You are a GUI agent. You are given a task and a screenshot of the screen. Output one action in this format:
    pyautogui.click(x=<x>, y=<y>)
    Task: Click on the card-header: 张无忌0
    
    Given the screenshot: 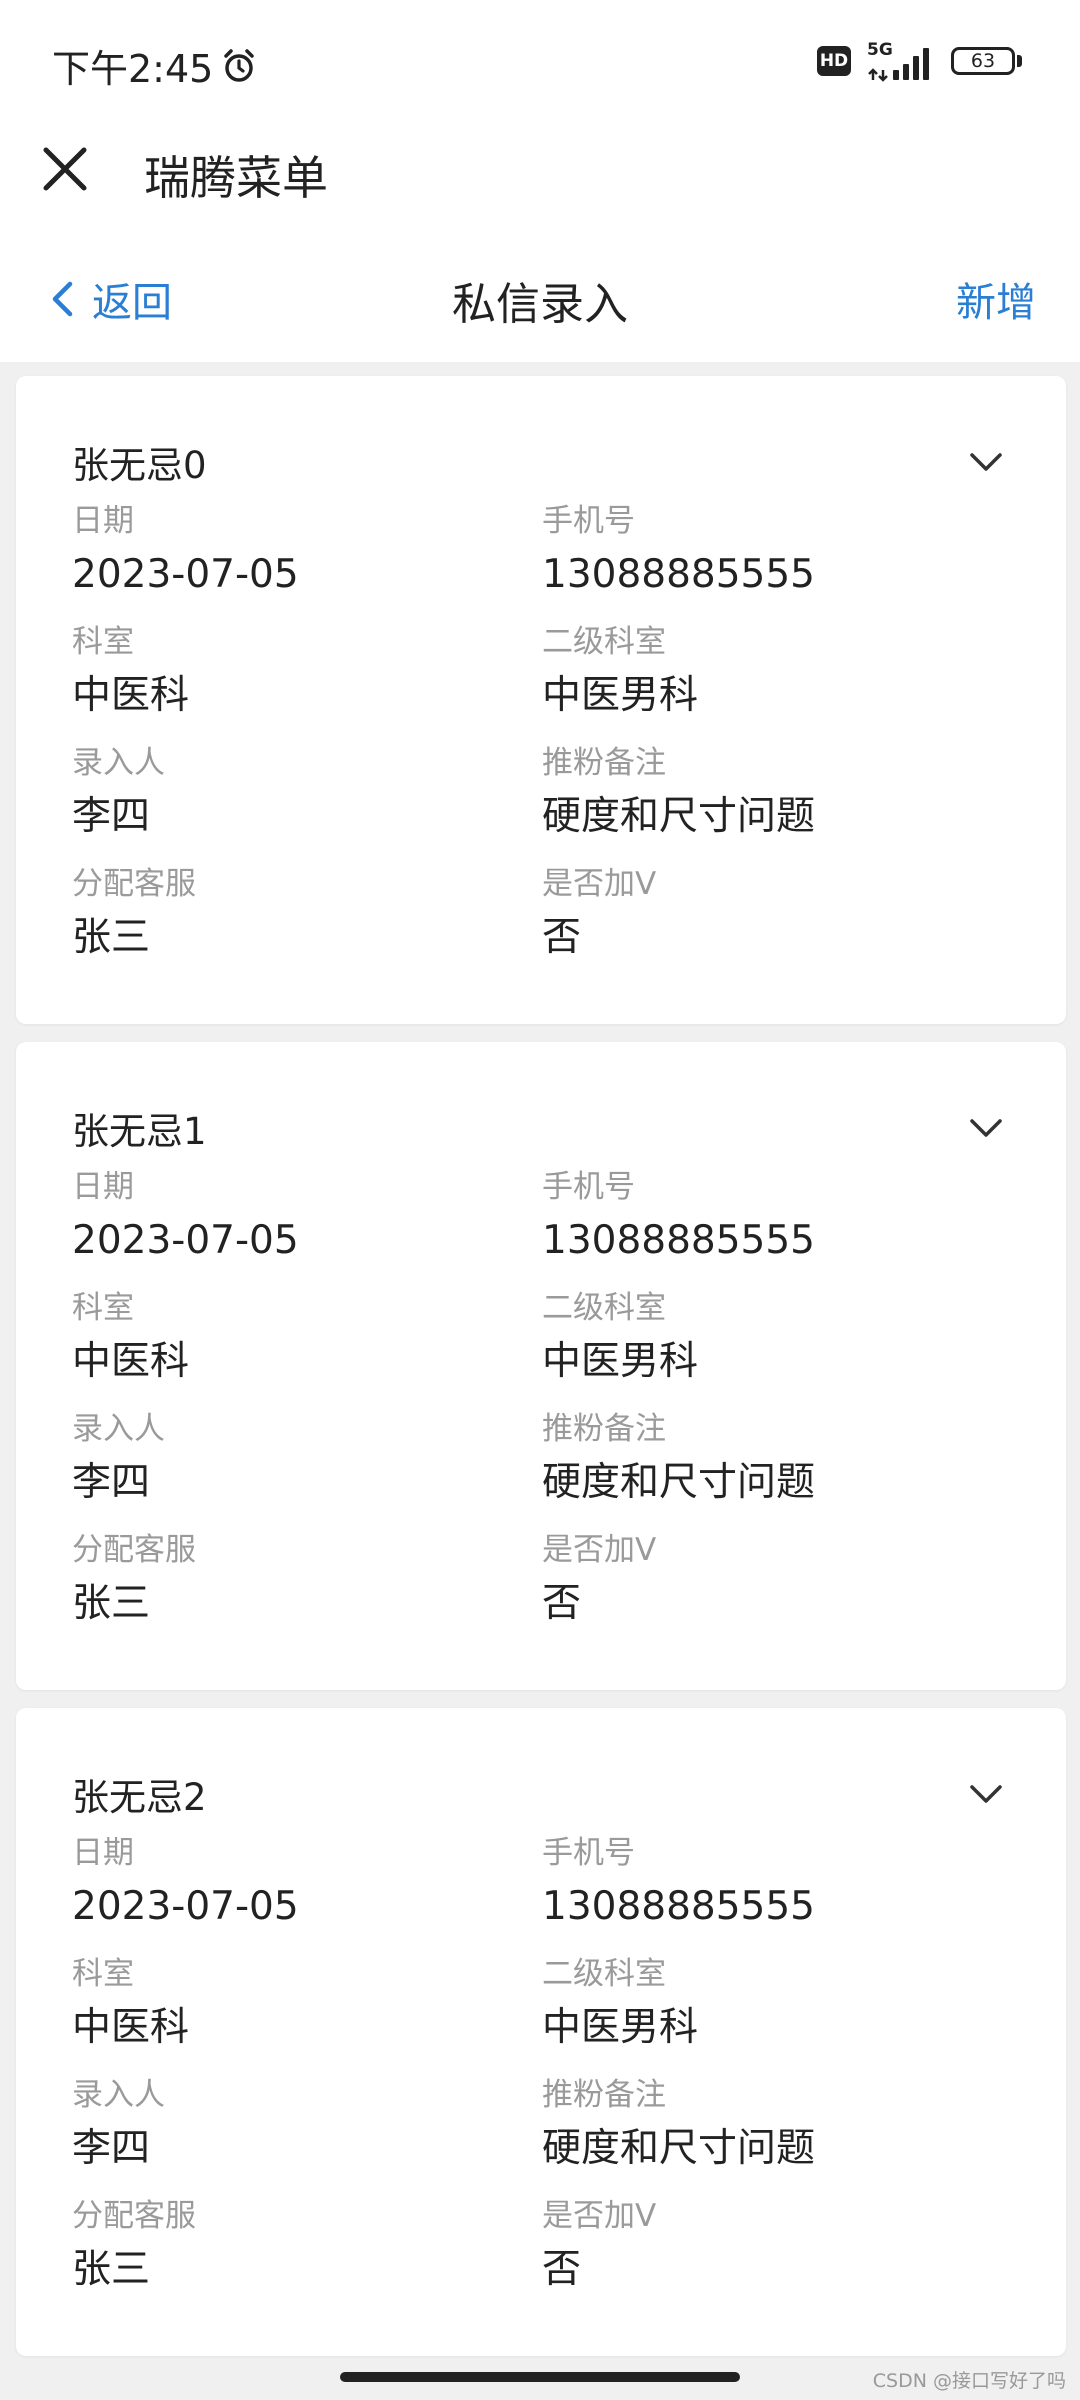 What is the action you would take?
    pyautogui.click(x=541, y=462)
    